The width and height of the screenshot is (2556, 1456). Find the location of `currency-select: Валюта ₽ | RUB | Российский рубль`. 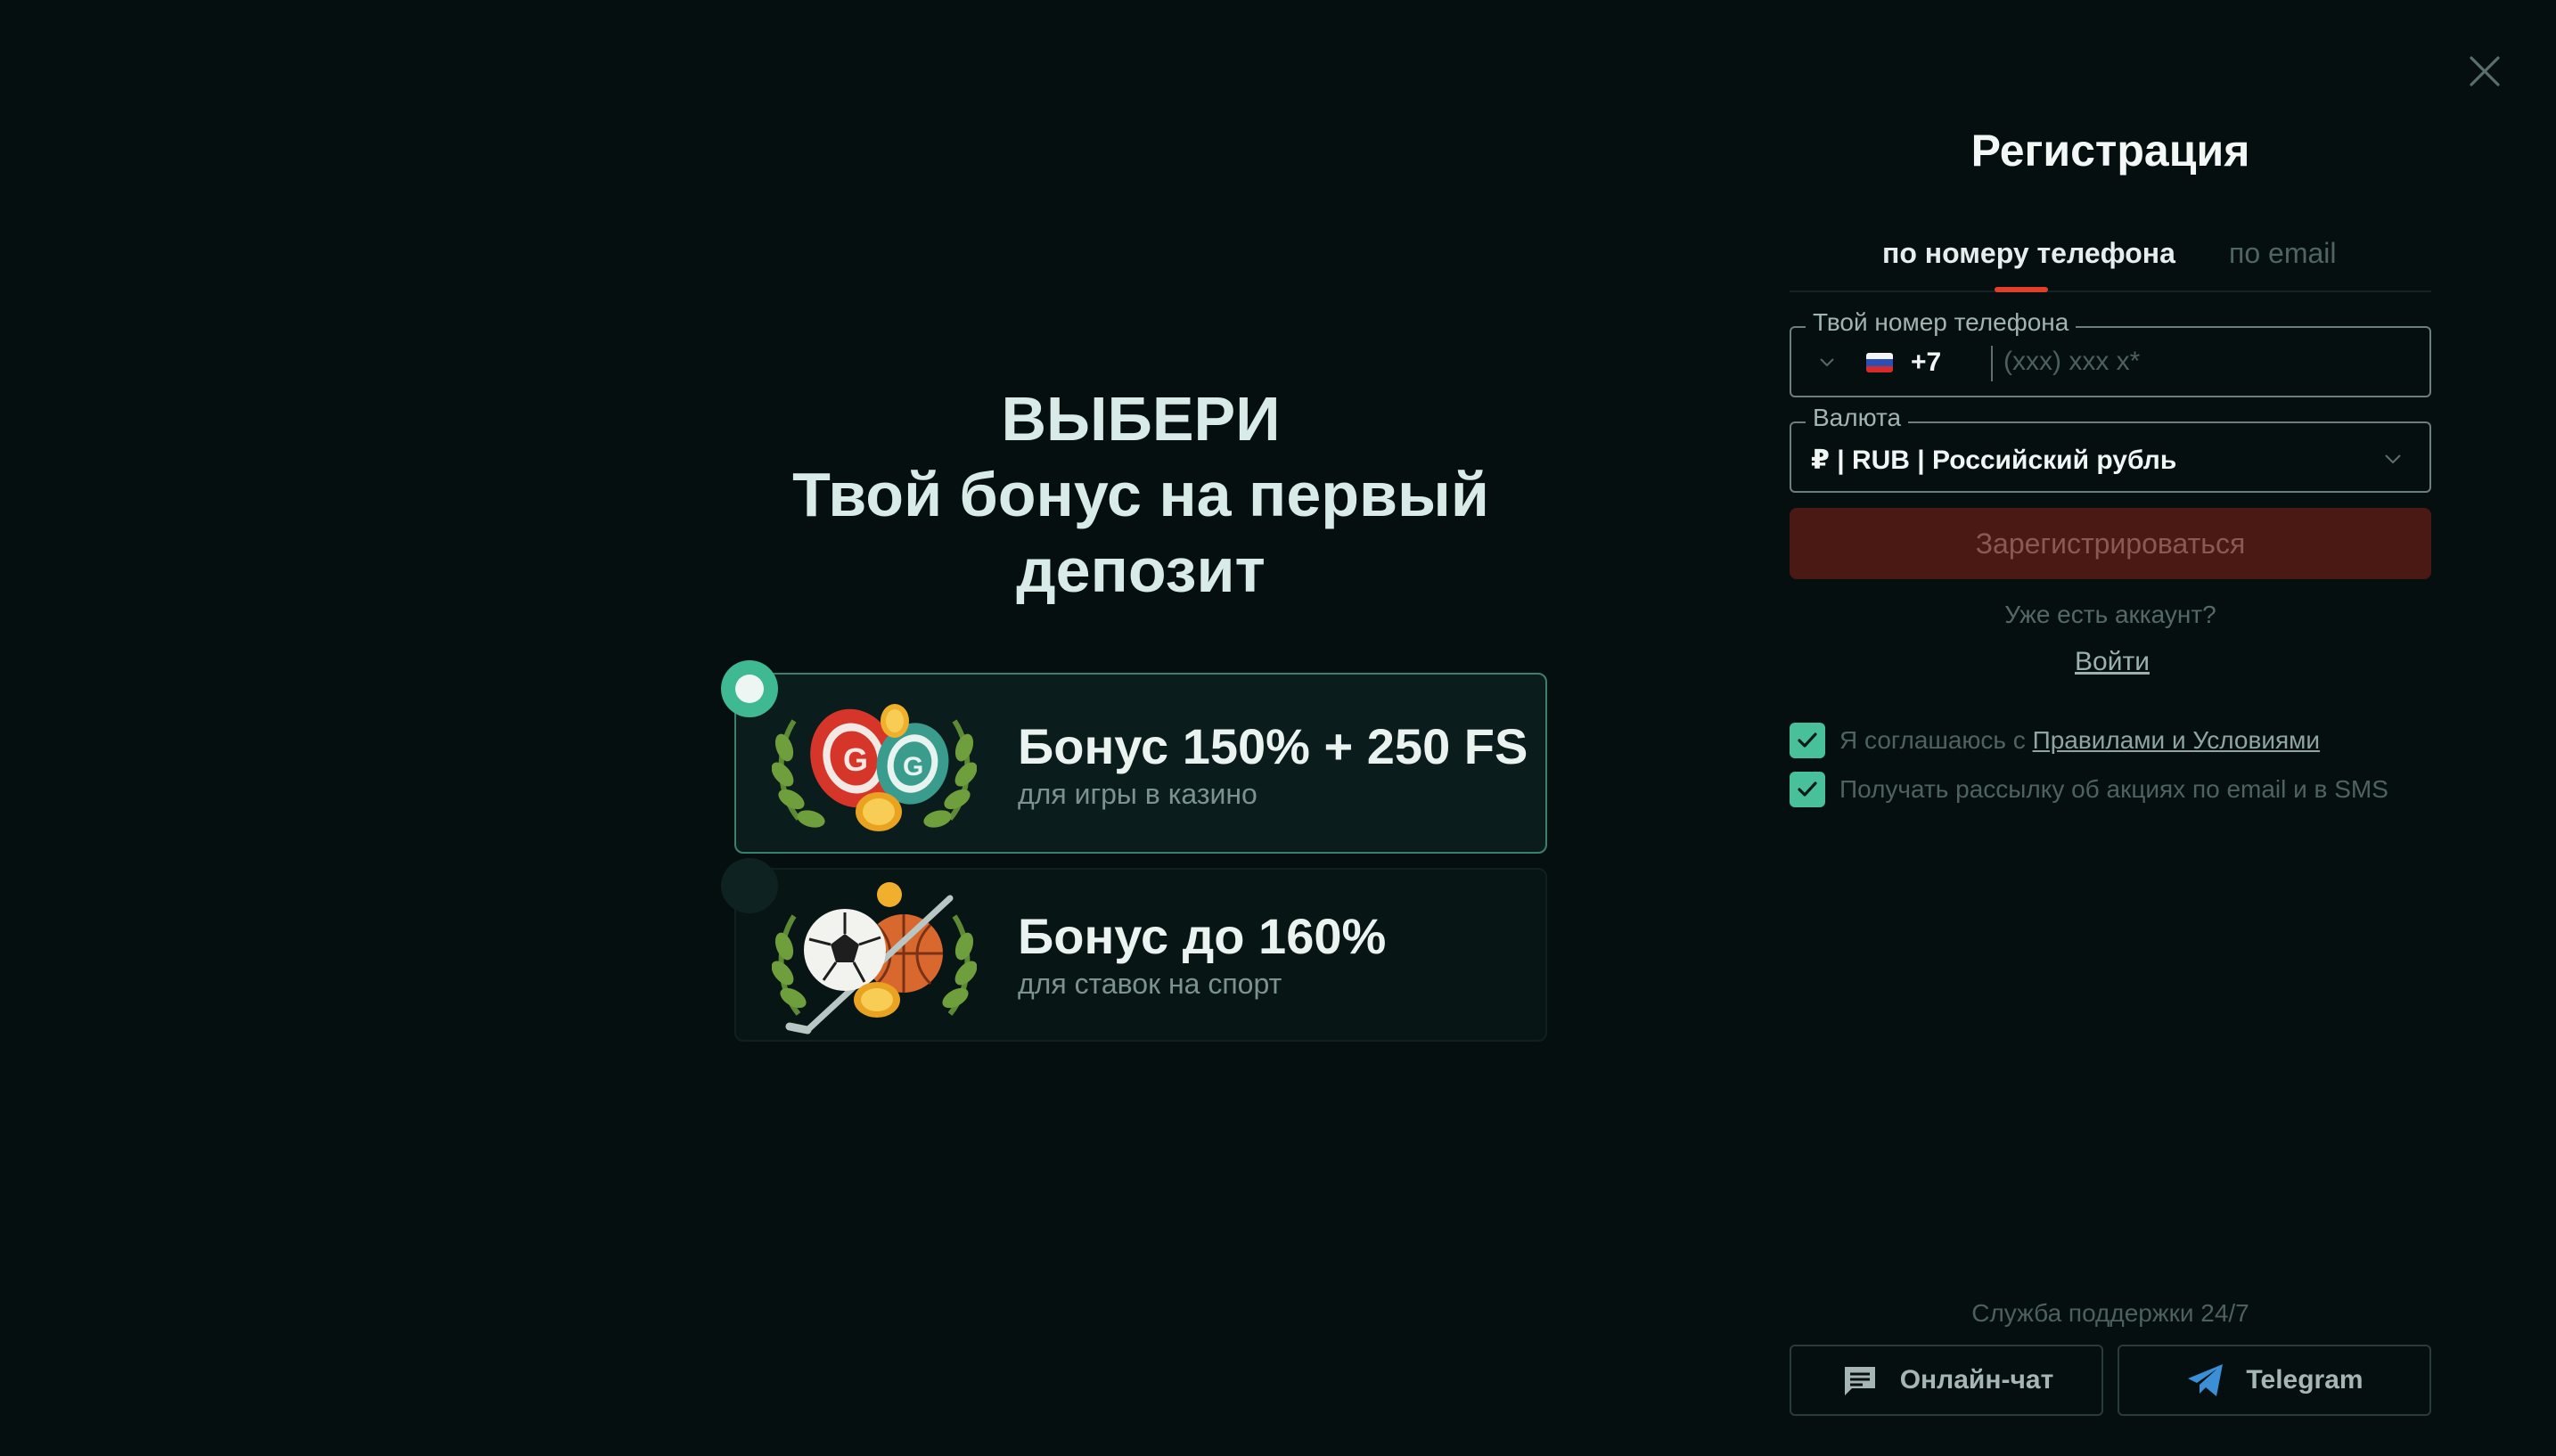

currency-select: Валюта ₽ | RUB | Российский рубль is located at coordinates (2111, 449).